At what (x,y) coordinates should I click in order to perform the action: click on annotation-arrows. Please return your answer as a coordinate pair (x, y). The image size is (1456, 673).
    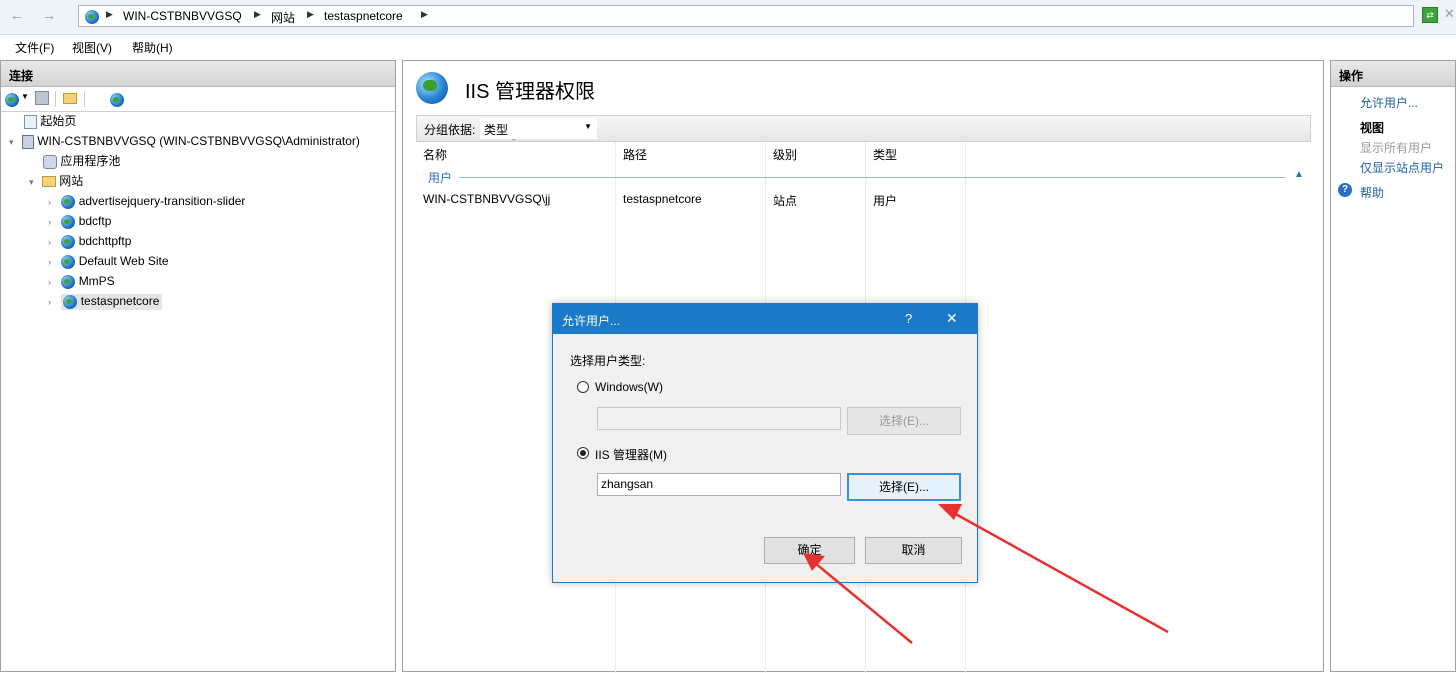
    Looking at the image, I should click on (986, 574).